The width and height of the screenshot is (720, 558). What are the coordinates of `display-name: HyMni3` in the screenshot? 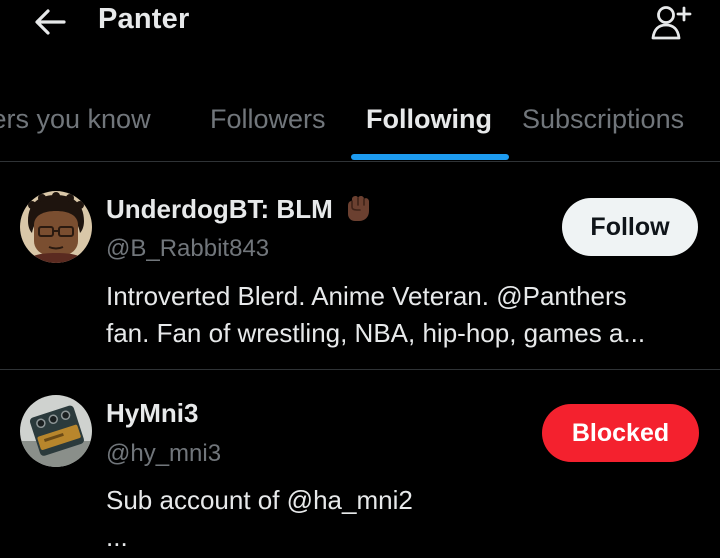 It's located at (152, 413).